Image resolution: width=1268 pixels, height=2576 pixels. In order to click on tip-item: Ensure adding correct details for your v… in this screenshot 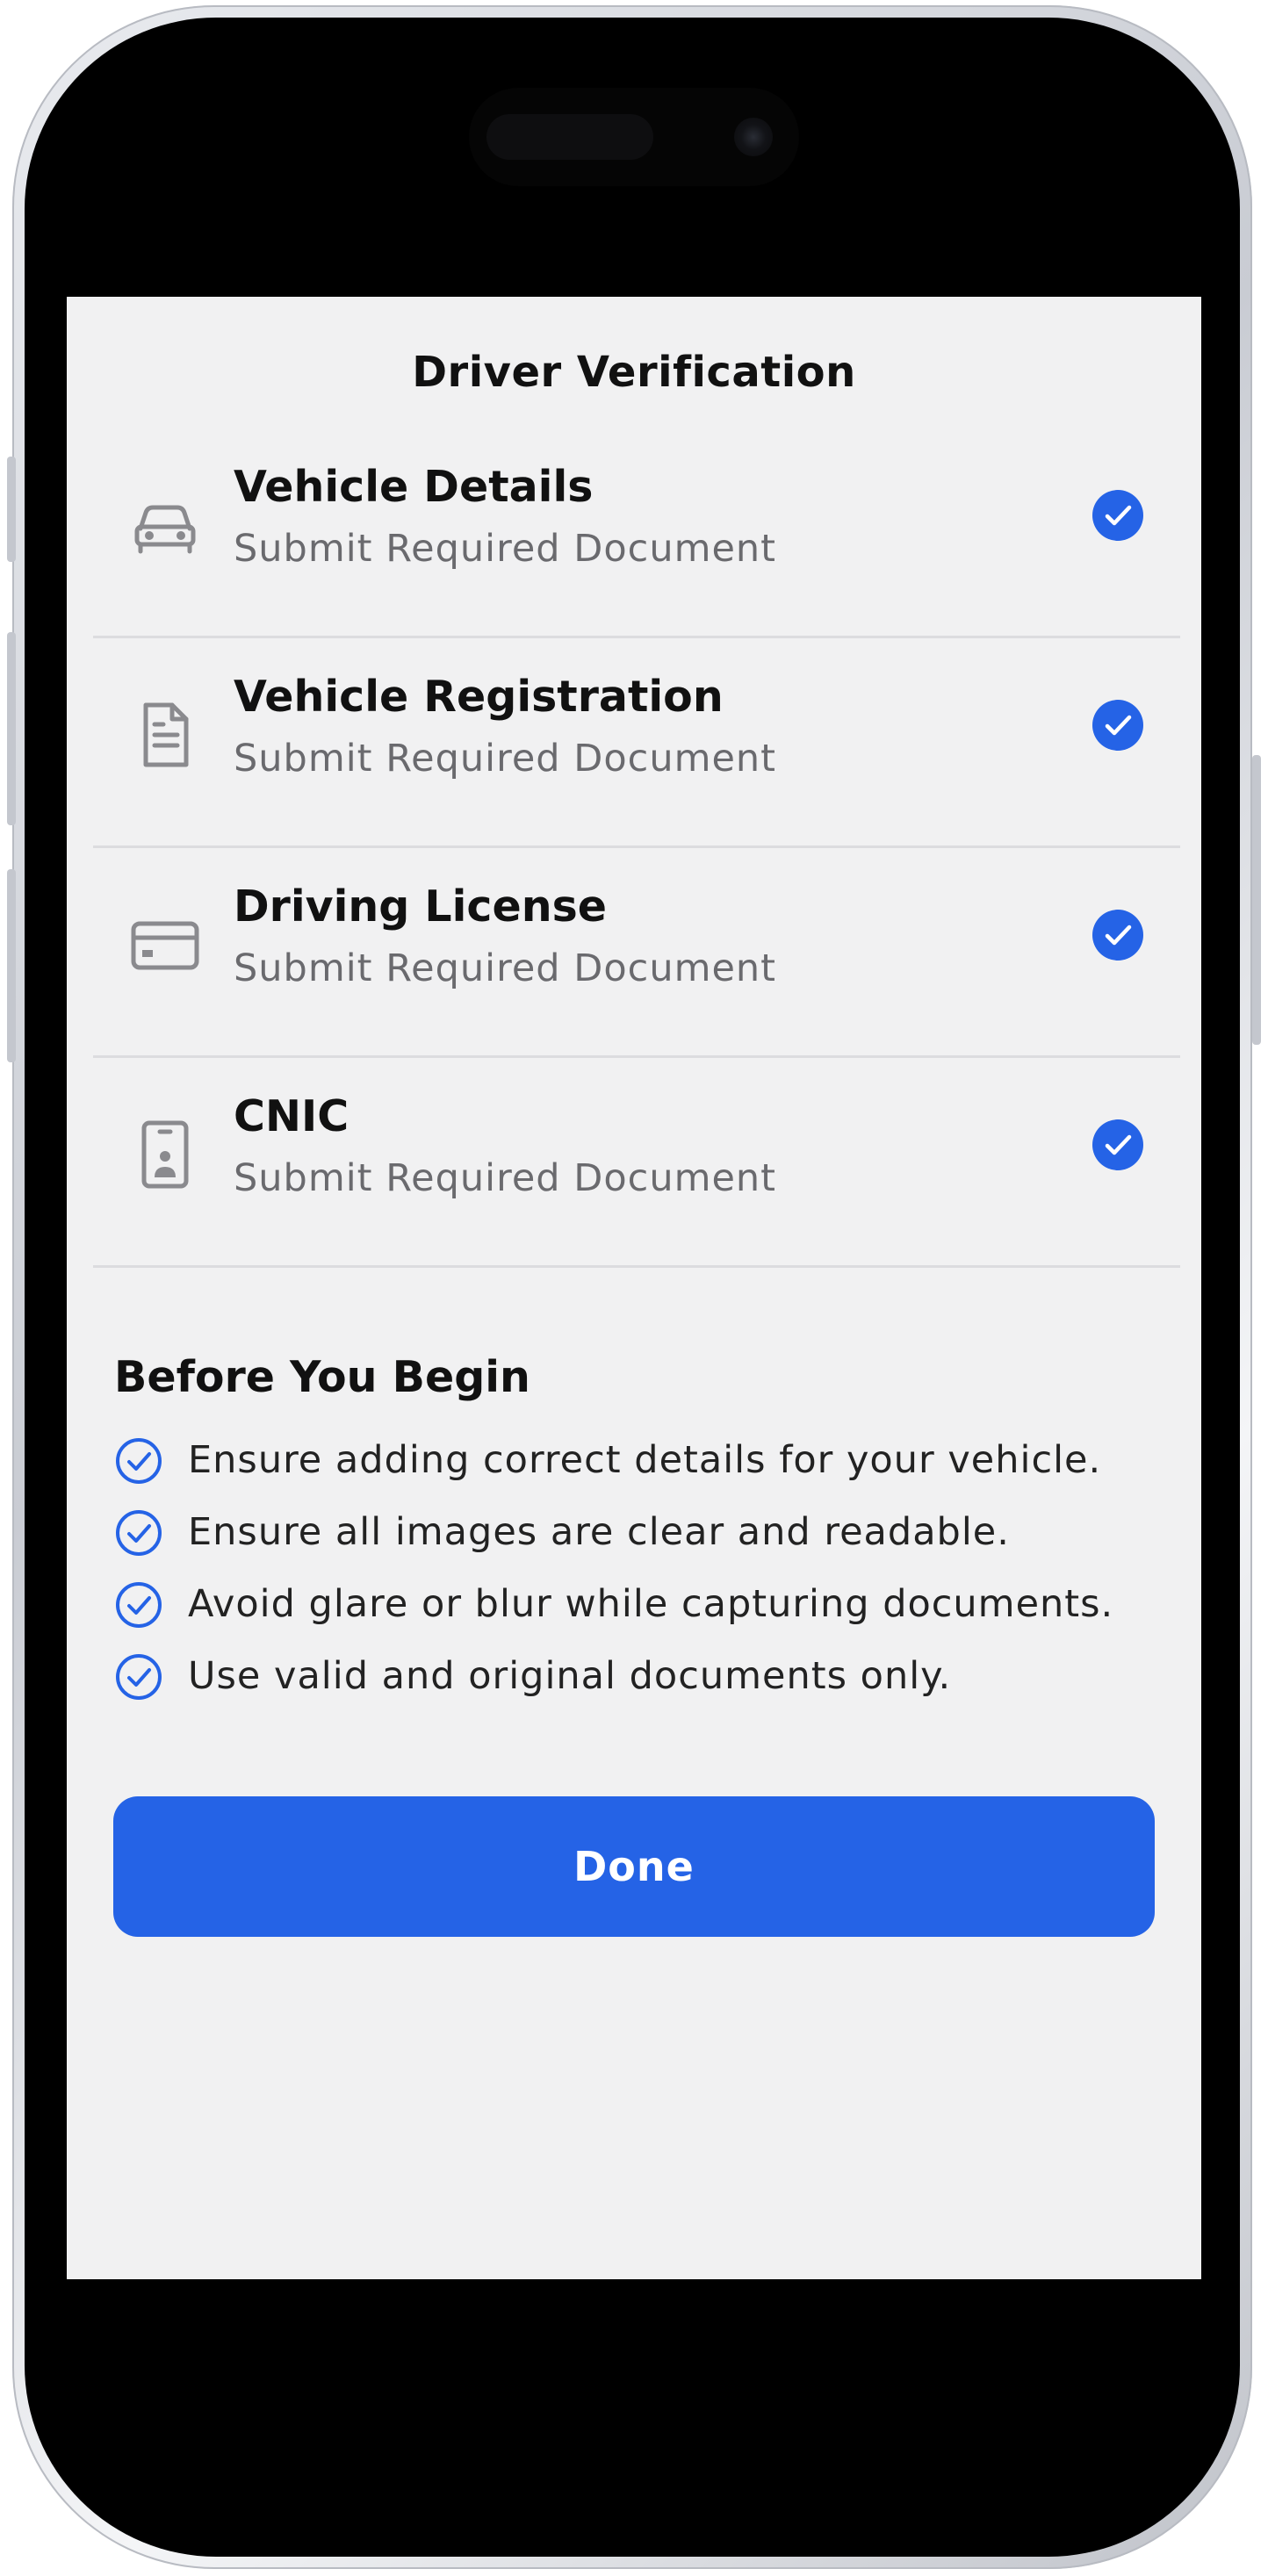, I will do `click(641, 1467)`.